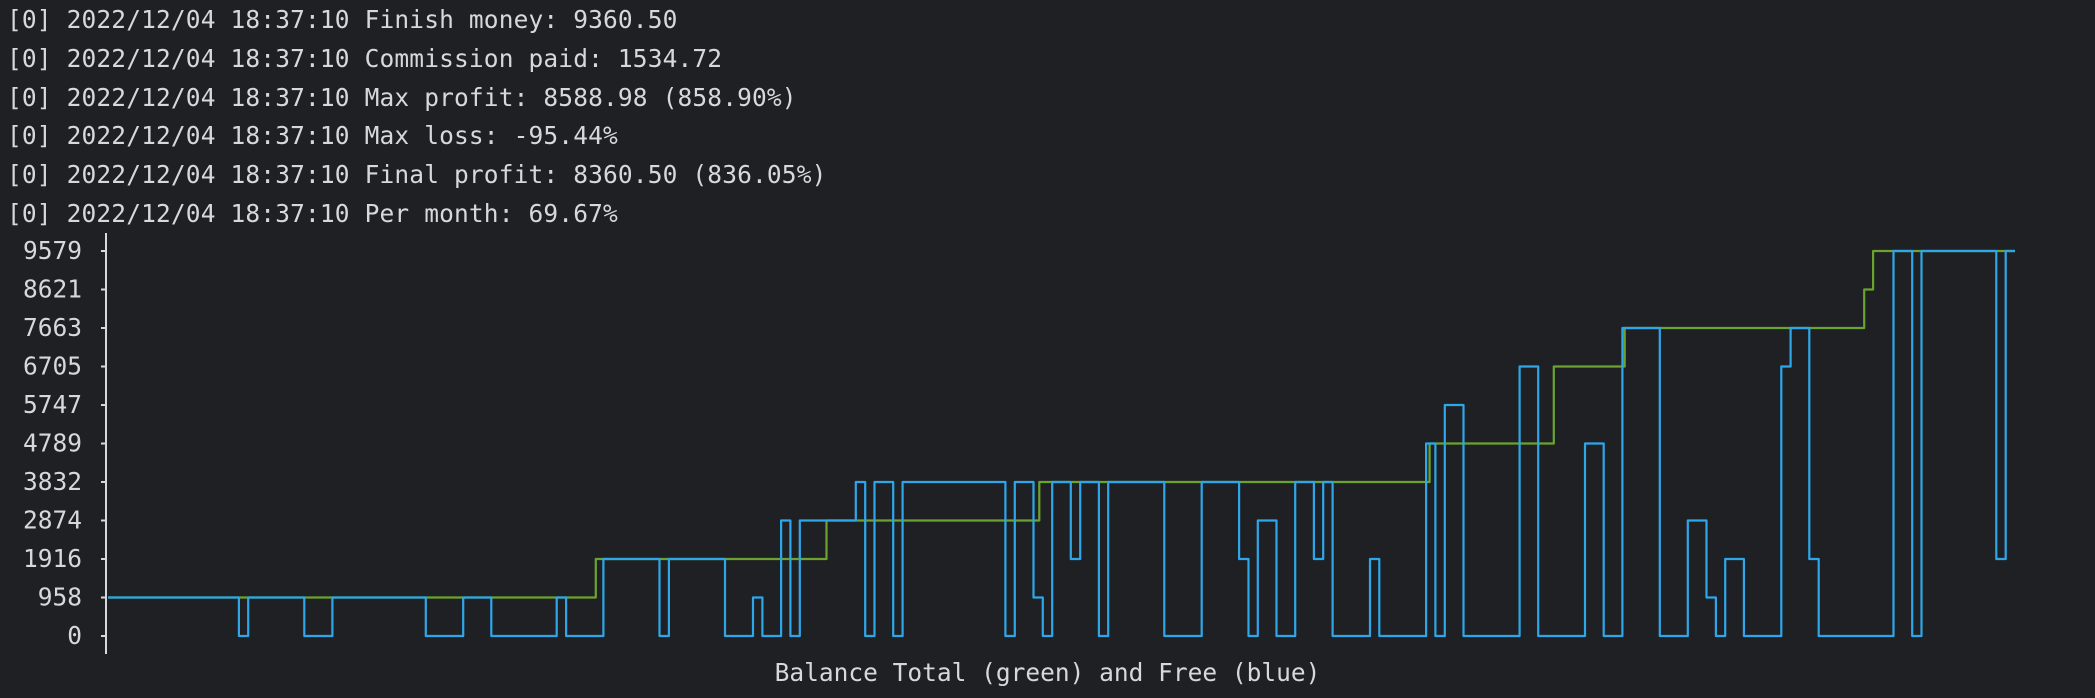 This screenshot has width=2095, height=698. What do you see at coordinates (52, 366) in the screenshot?
I see `y-tick-label: 6705` at bounding box center [52, 366].